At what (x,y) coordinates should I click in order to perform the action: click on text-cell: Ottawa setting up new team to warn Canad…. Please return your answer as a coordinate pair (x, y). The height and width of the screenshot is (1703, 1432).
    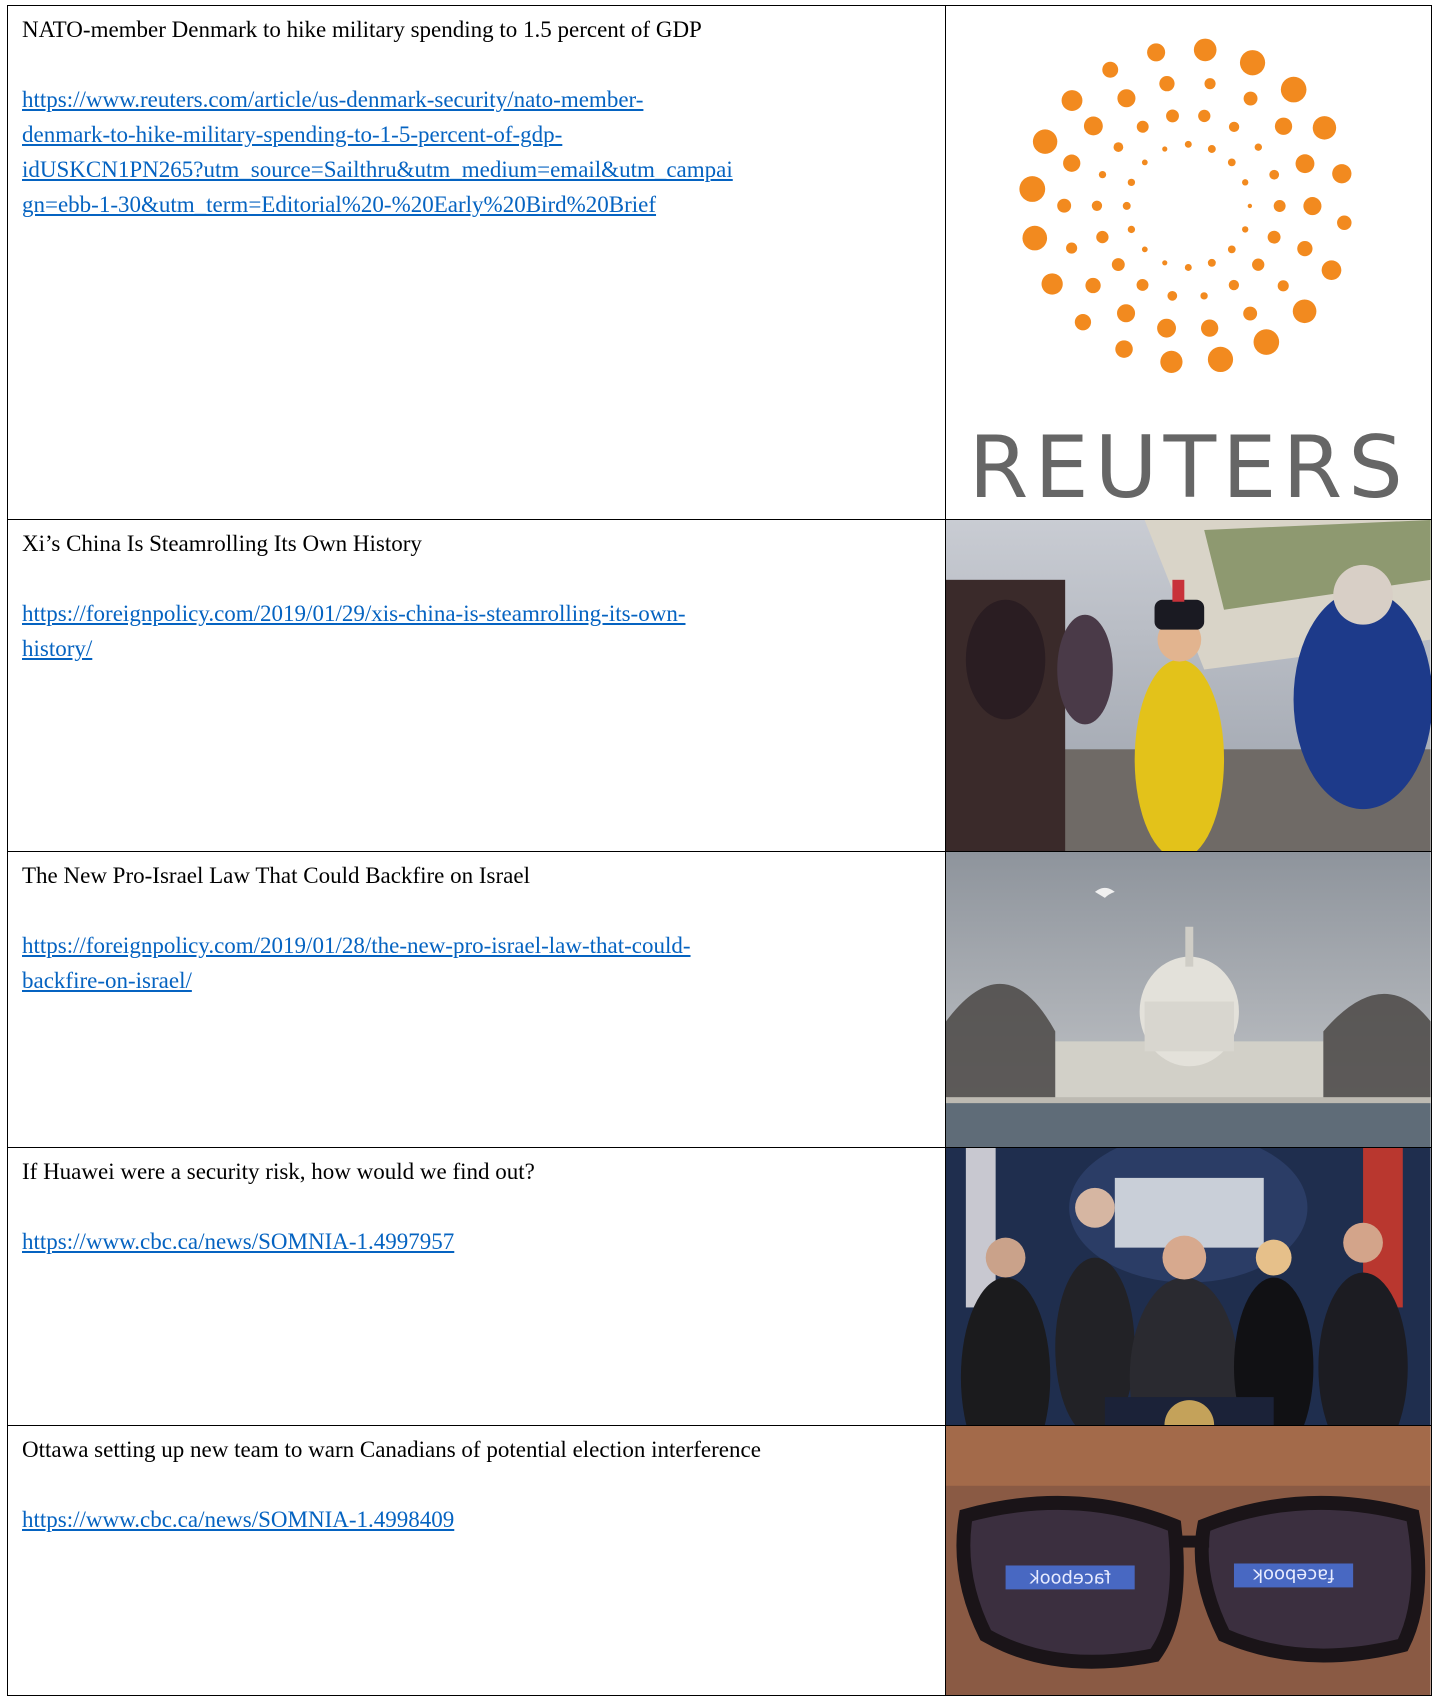
    Looking at the image, I should click on (476, 1560).